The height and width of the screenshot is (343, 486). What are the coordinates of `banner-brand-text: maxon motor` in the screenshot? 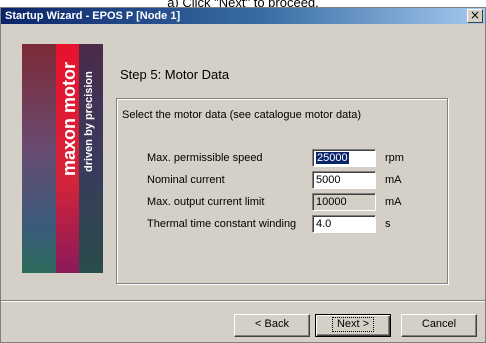 It's located at (69, 118).